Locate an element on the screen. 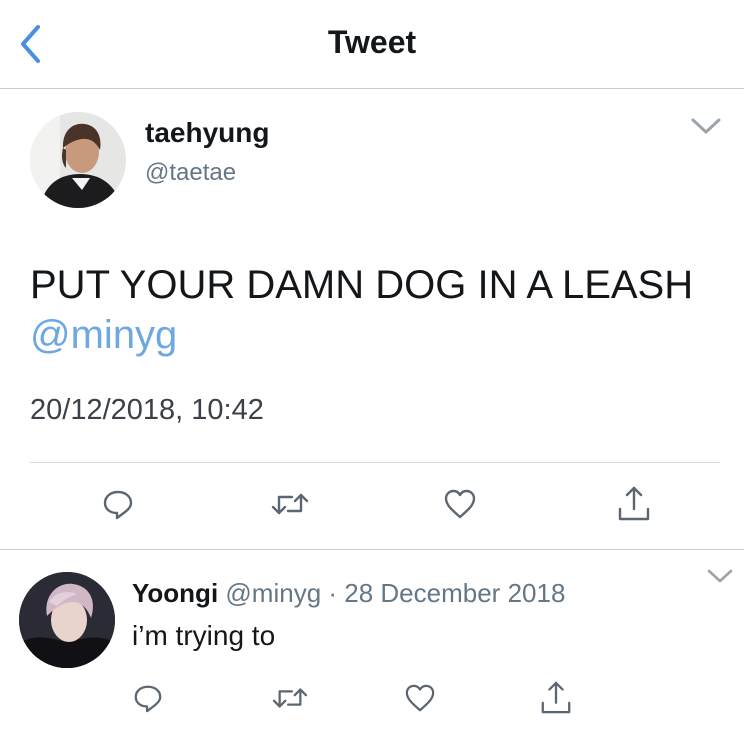 Image resolution: width=744 pixels, height=739 pixels. reply-author-handle: @minyg is located at coordinates (273, 593).